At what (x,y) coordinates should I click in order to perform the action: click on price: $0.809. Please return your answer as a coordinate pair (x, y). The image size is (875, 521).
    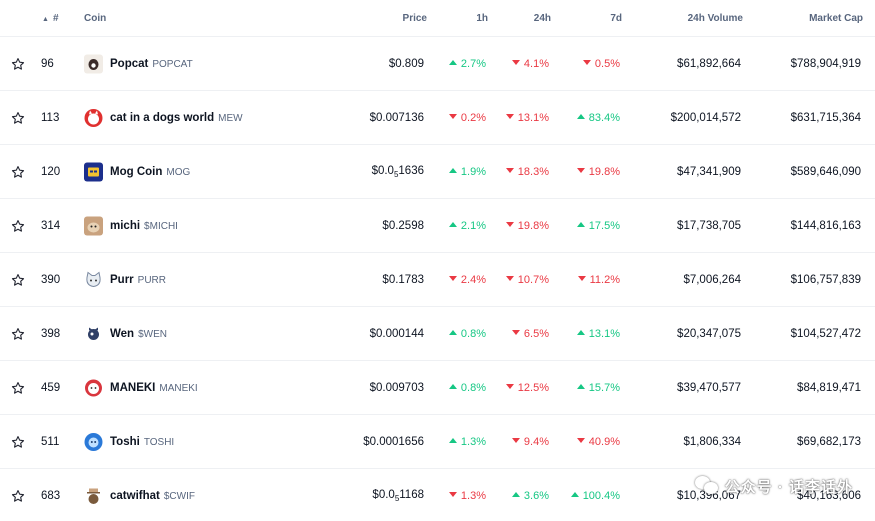
    Looking at the image, I should click on (406, 63).